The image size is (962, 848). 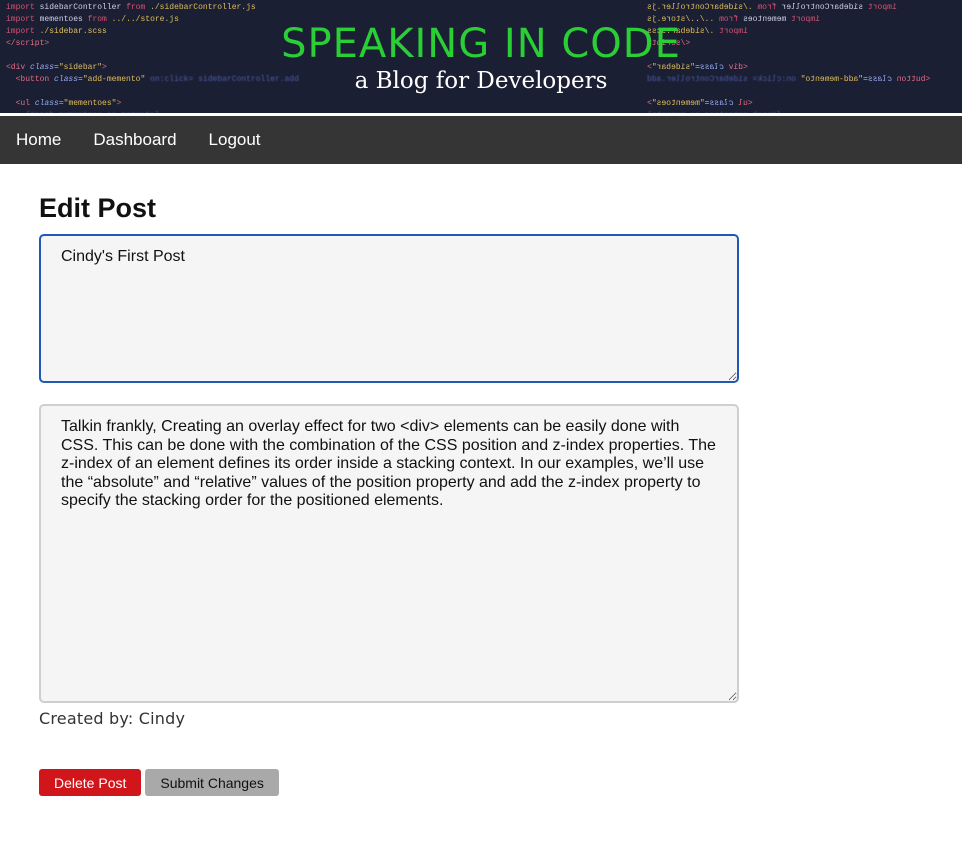 What do you see at coordinates (235, 140) in the screenshot?
I see `nav-link-logout: Logout` at bounding box center [235, 140].